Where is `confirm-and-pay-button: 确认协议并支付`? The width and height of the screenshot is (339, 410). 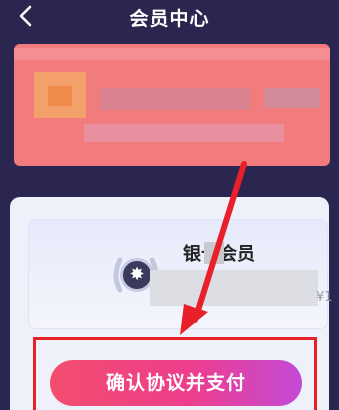 confirm-and-pay-button: 确认协议并支付 is located at coordinates (176, 383).